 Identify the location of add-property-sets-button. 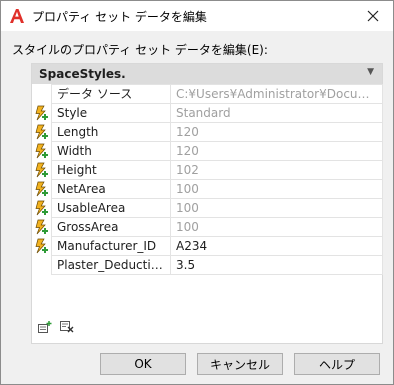
(45, 327).